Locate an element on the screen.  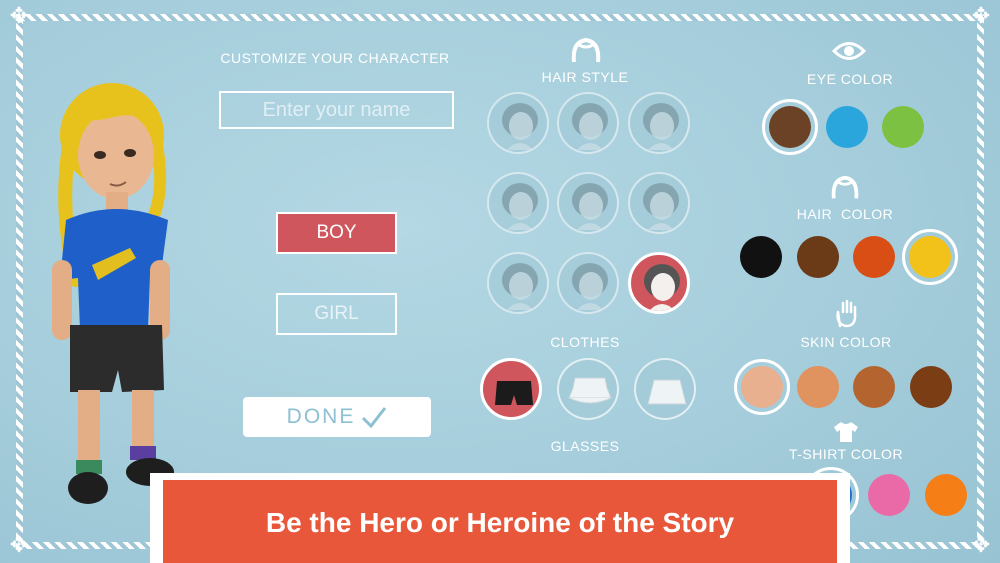
hair-option-side-part is located at coordinates (659, 203).